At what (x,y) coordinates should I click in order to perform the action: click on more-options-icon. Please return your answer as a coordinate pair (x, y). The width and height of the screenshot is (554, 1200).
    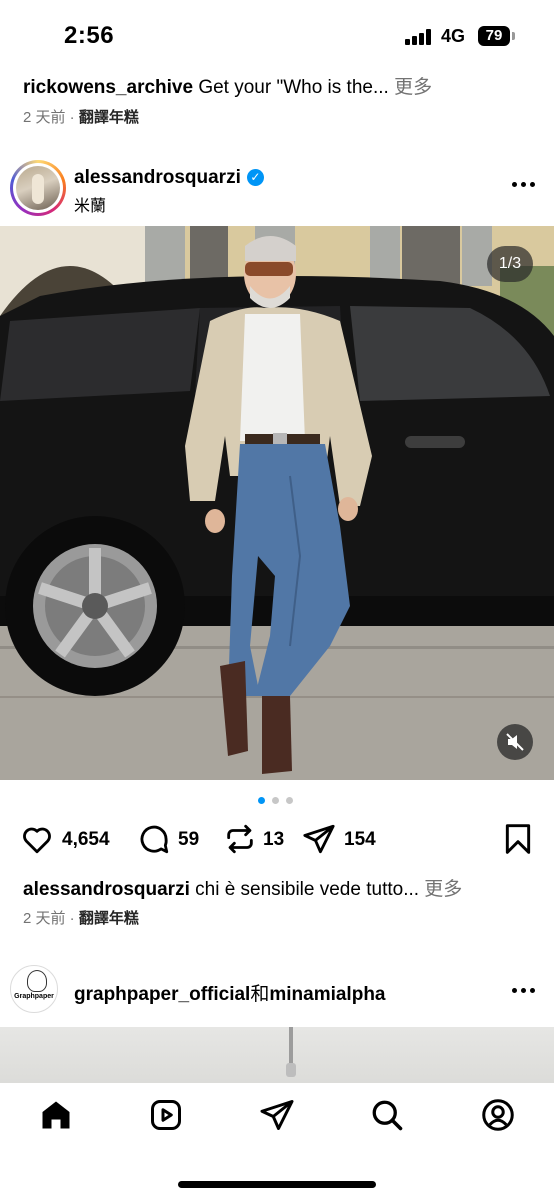
    Looking at the image, I should click on (523, 184).